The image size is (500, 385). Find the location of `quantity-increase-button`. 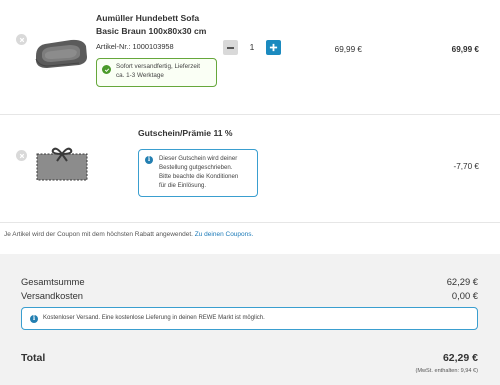

quantity-increase-button is located at coordinates (273, 47).